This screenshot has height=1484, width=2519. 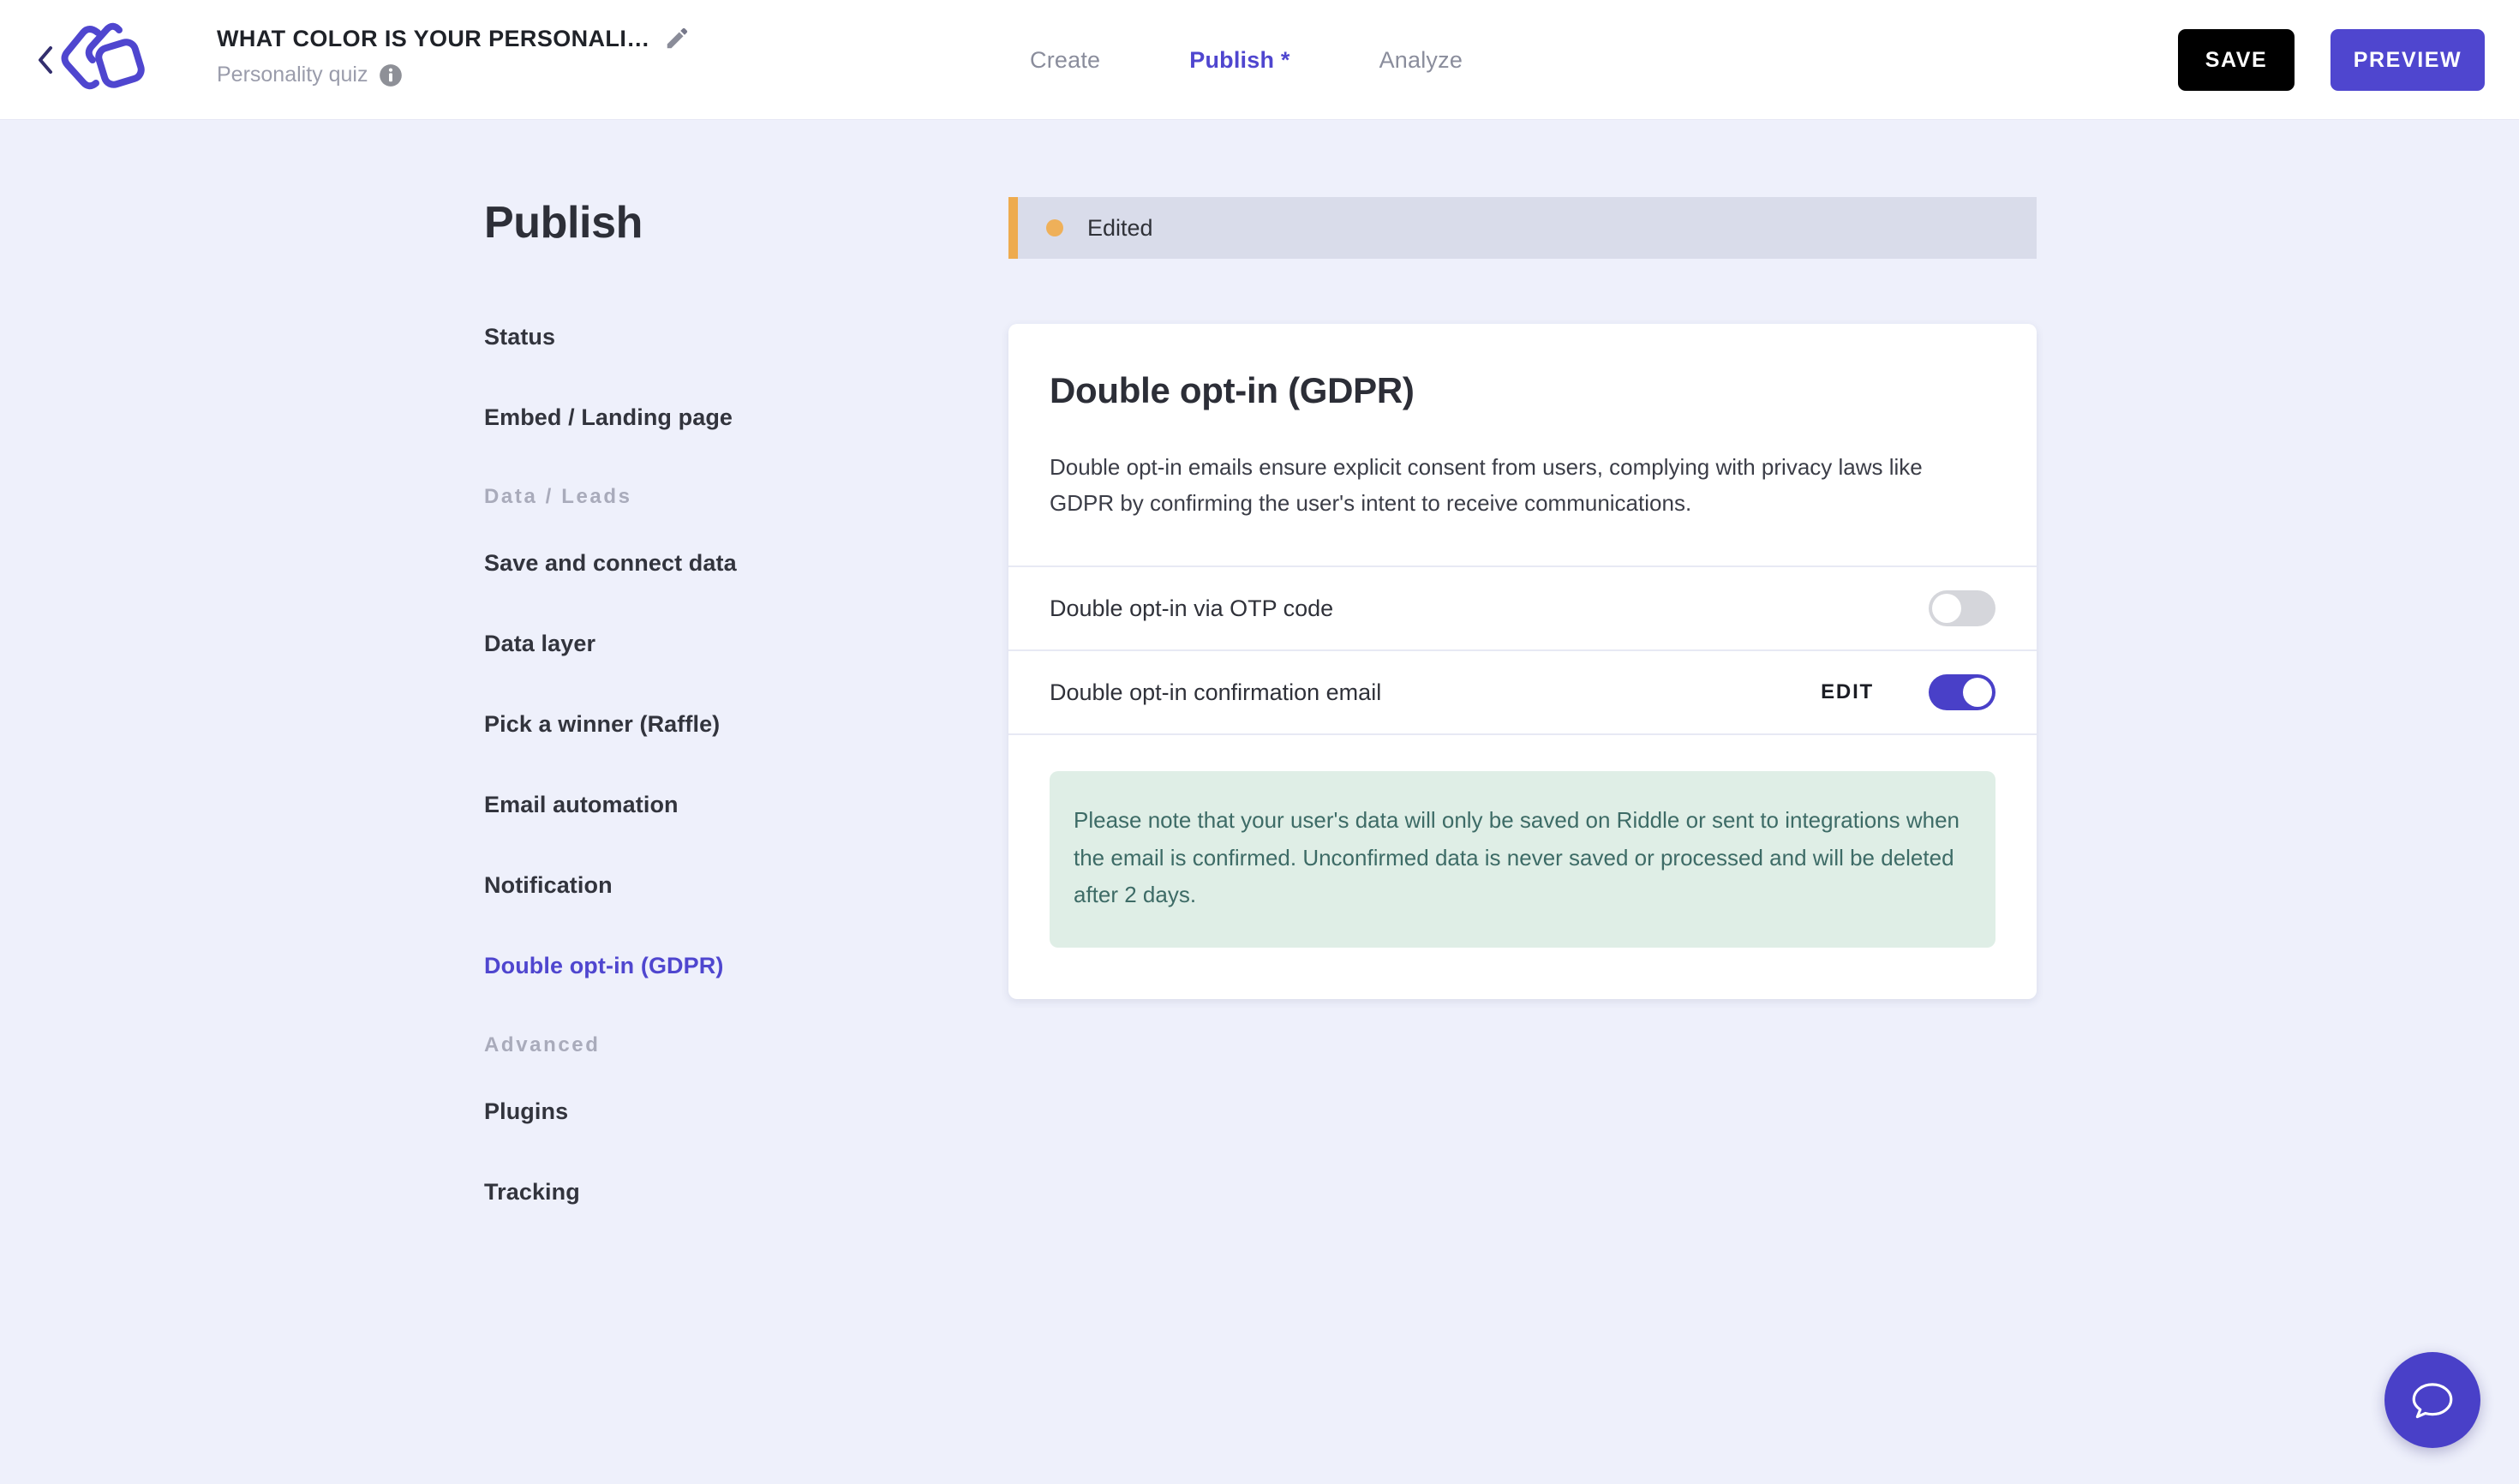 I want to click on row-confirmation-email-label: Double opt-in confirmation email, so click(x=1216, y=692).